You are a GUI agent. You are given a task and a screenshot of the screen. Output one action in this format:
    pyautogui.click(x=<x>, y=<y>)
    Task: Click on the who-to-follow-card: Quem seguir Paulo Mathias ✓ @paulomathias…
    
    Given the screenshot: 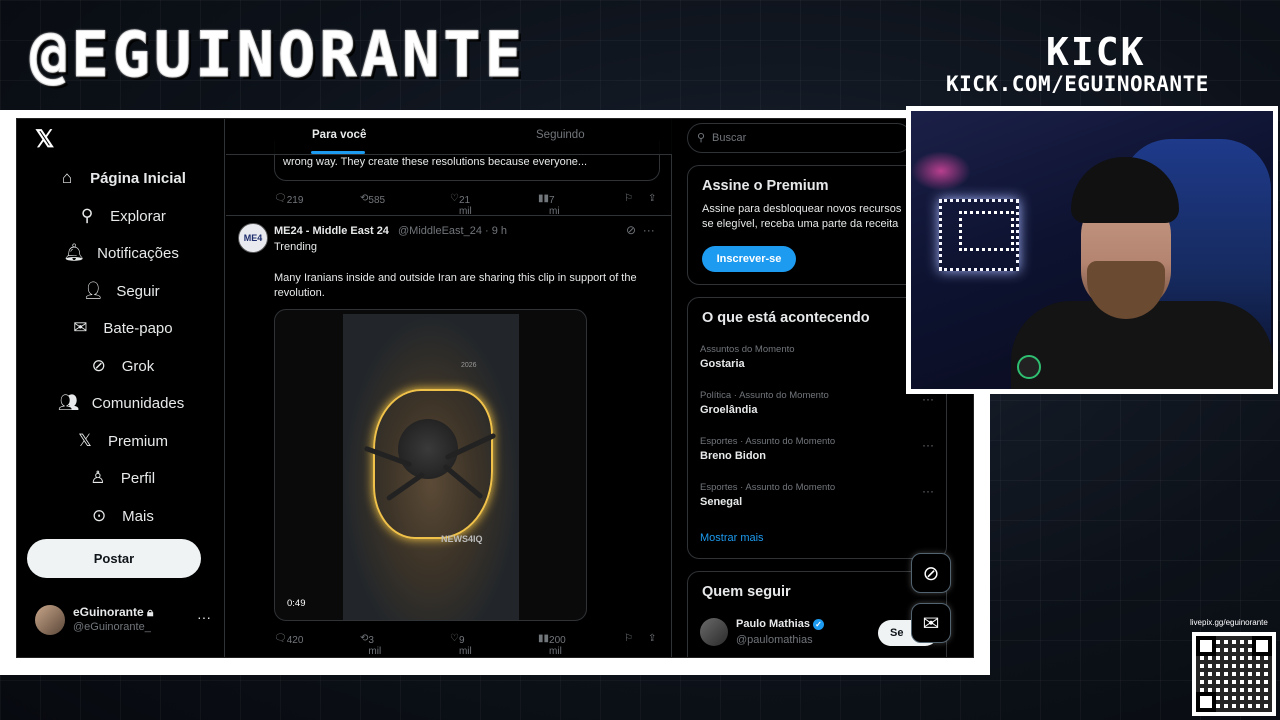 What is the action you would take?
    pyautogui.click(x=817, y=614)
    